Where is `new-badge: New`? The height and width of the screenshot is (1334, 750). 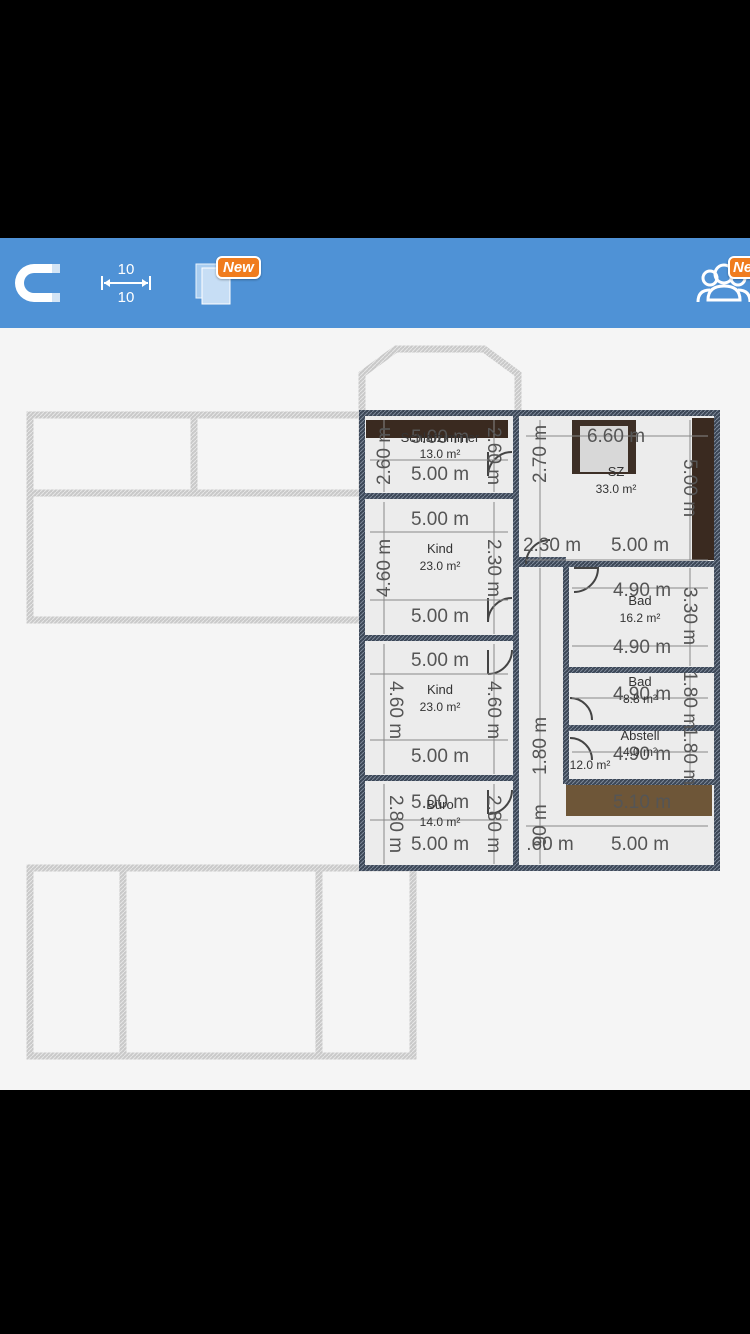
new-badge: New is located at coordinates (238, 267).